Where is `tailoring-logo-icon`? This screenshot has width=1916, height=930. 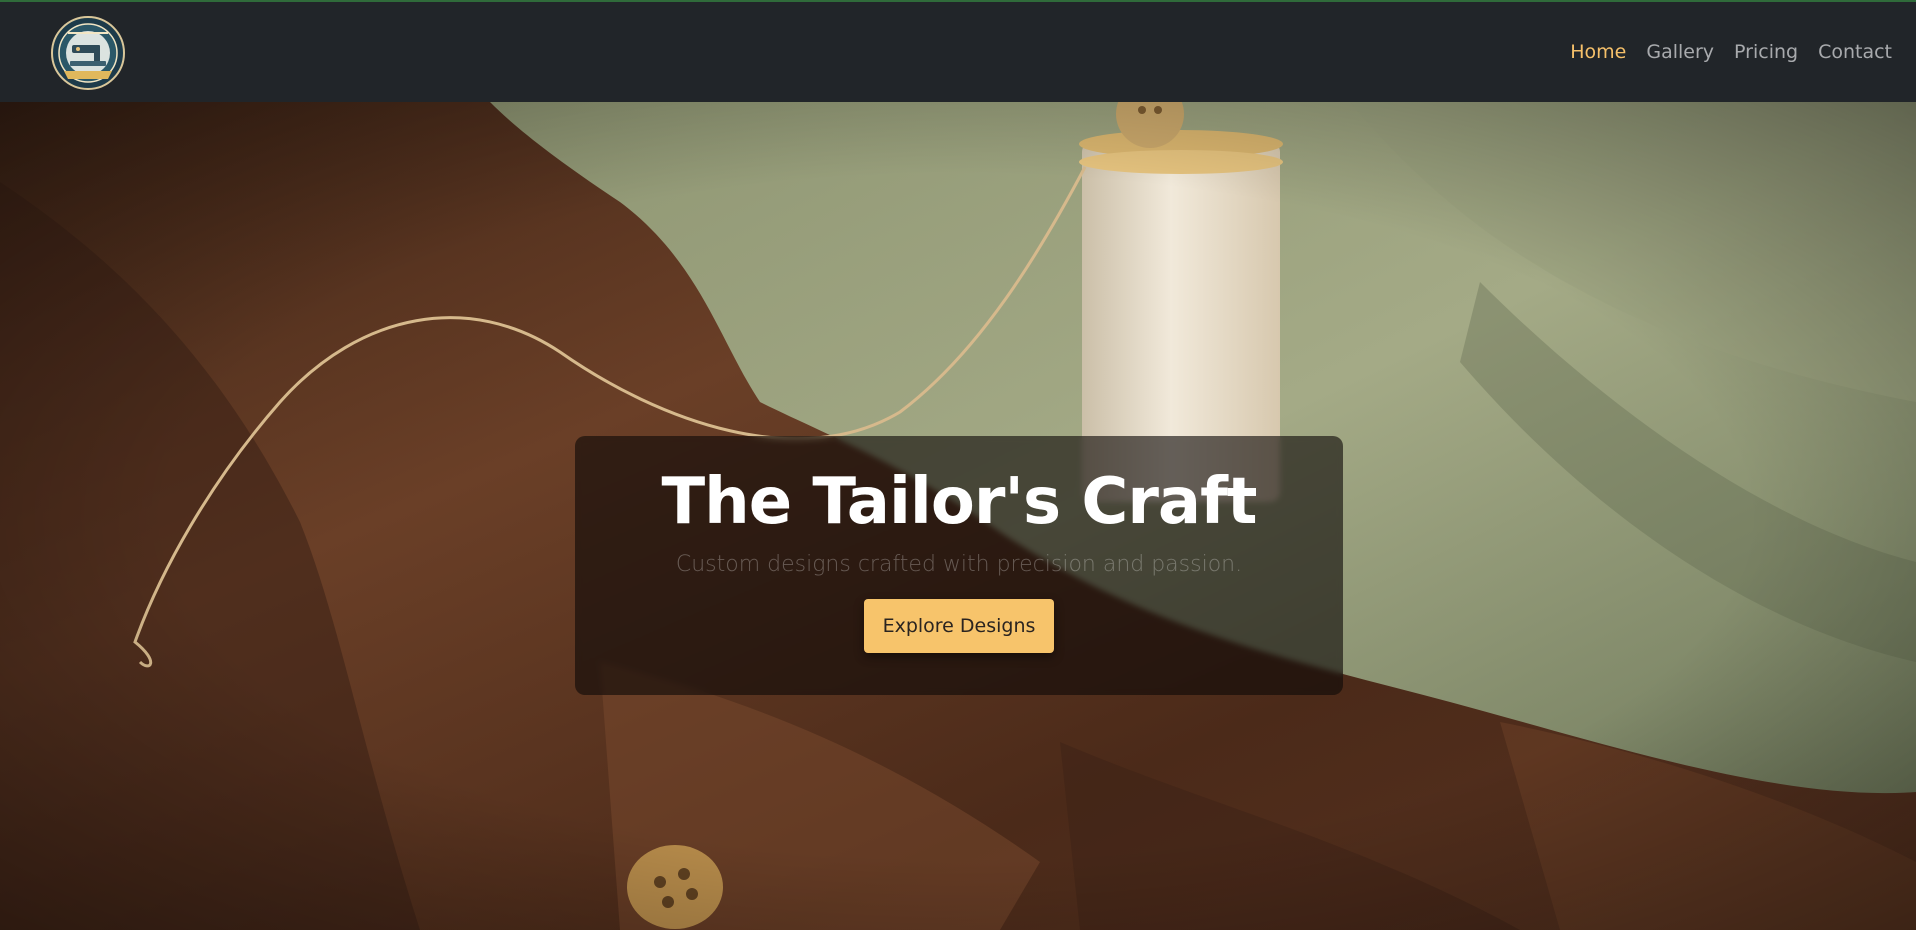
tailoring-logo-icon is located at coordinates (88, 53).